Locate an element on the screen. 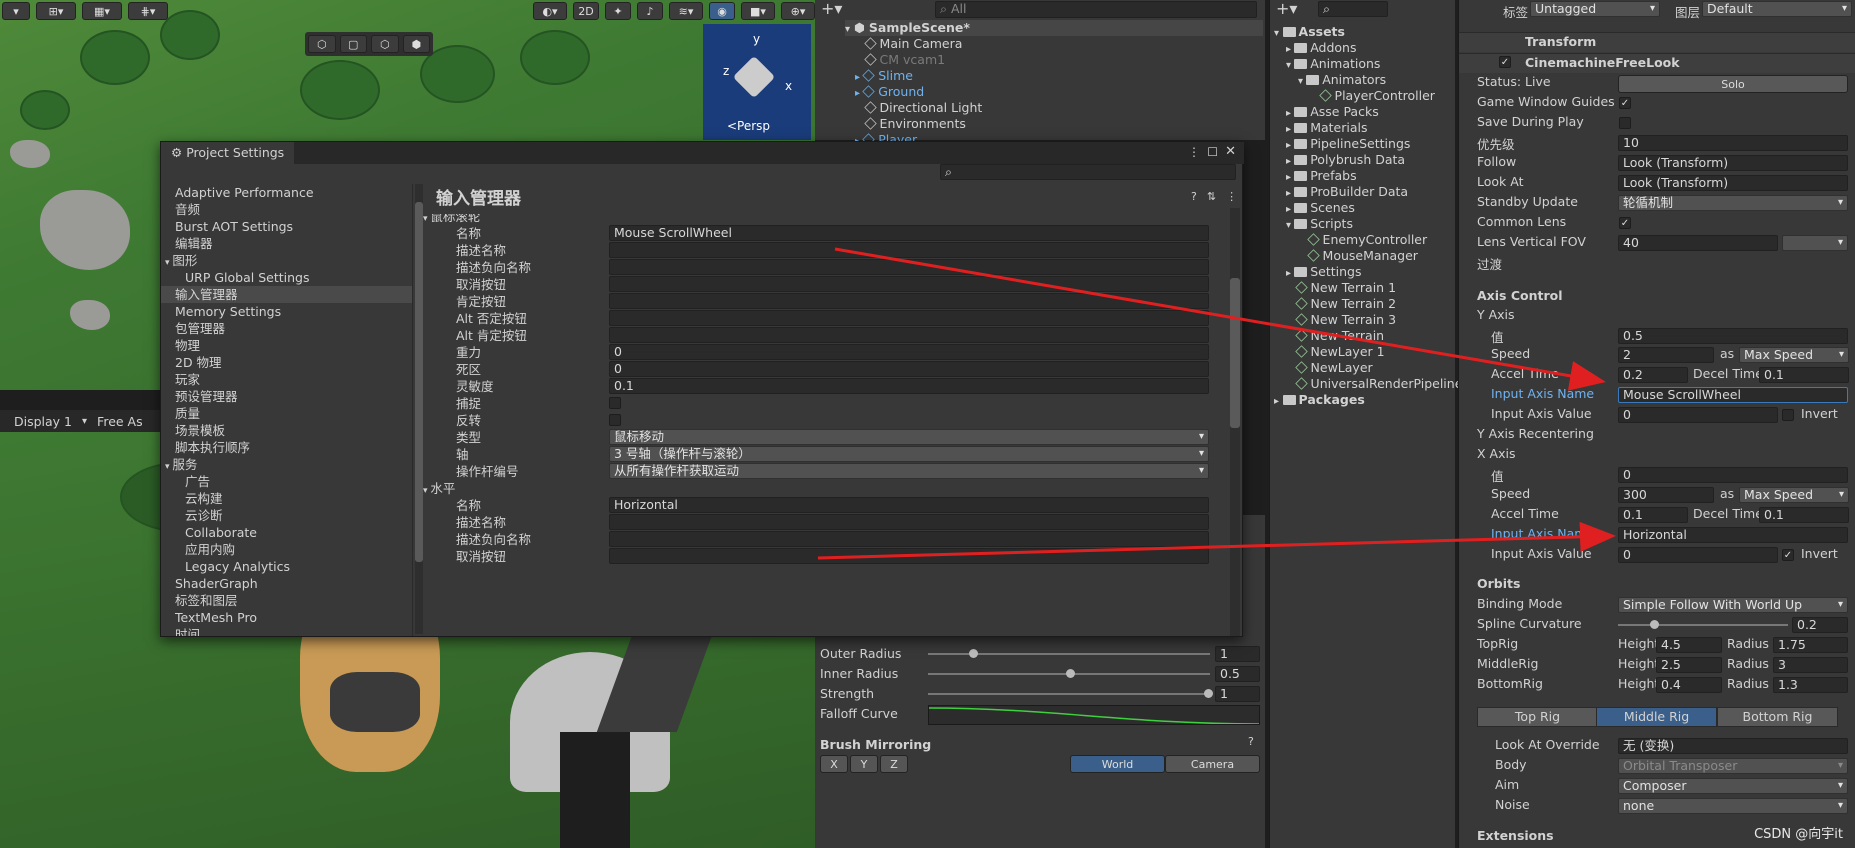 The width and height of the screenshot is (1855, 848). input-axis-name-field: Horizontal is located at coordinates (1733, 535).